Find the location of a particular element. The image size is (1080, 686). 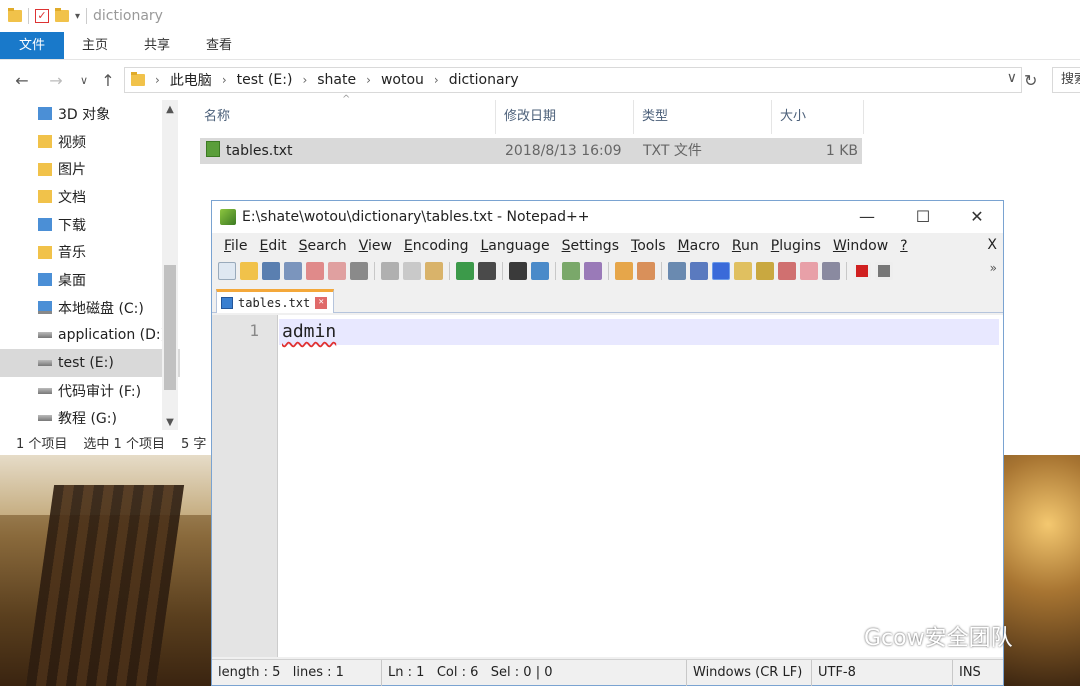

redo-icon is located at coordinates (487, 271).